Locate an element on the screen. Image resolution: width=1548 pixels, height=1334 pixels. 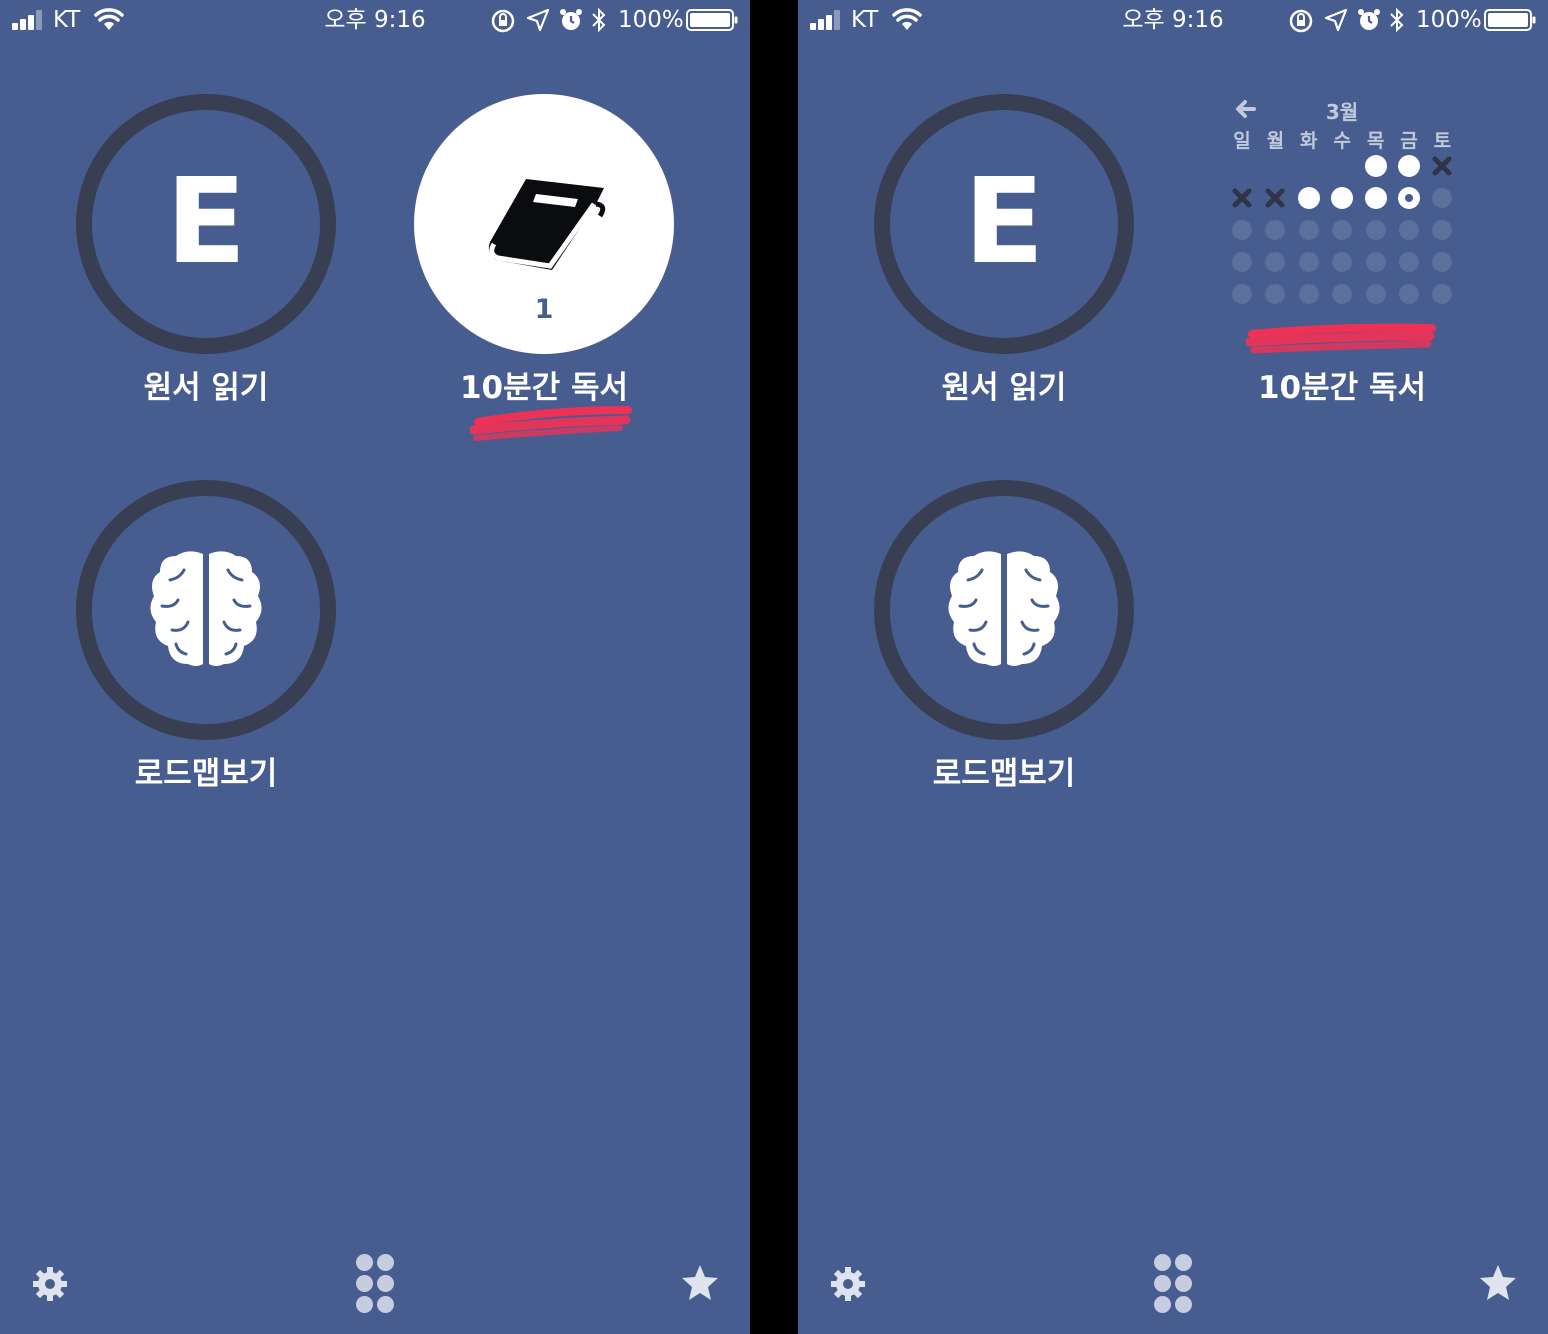
reading-calendar: 3월 일월화수목금토 is located at coordinates (1342, 202).